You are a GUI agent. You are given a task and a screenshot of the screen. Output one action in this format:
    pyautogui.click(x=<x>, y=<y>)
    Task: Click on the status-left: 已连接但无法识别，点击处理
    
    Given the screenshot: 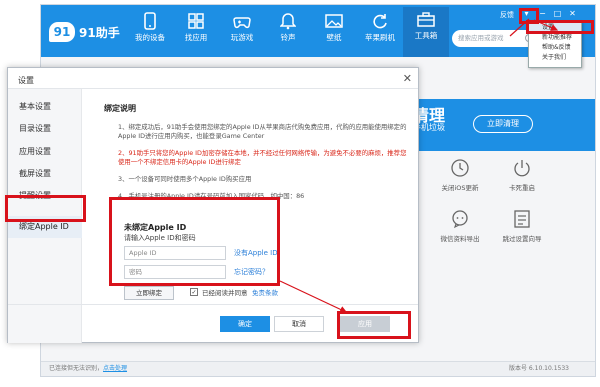 What is the action you would take?
    pyautogui.click(x=88, y=369)
    